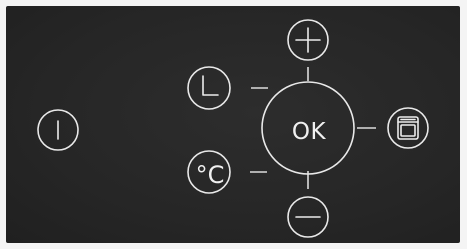  What do you see at coordinates (308, 217) in the screenshot?
I see `minus-button` at bounding box center [308, 217].